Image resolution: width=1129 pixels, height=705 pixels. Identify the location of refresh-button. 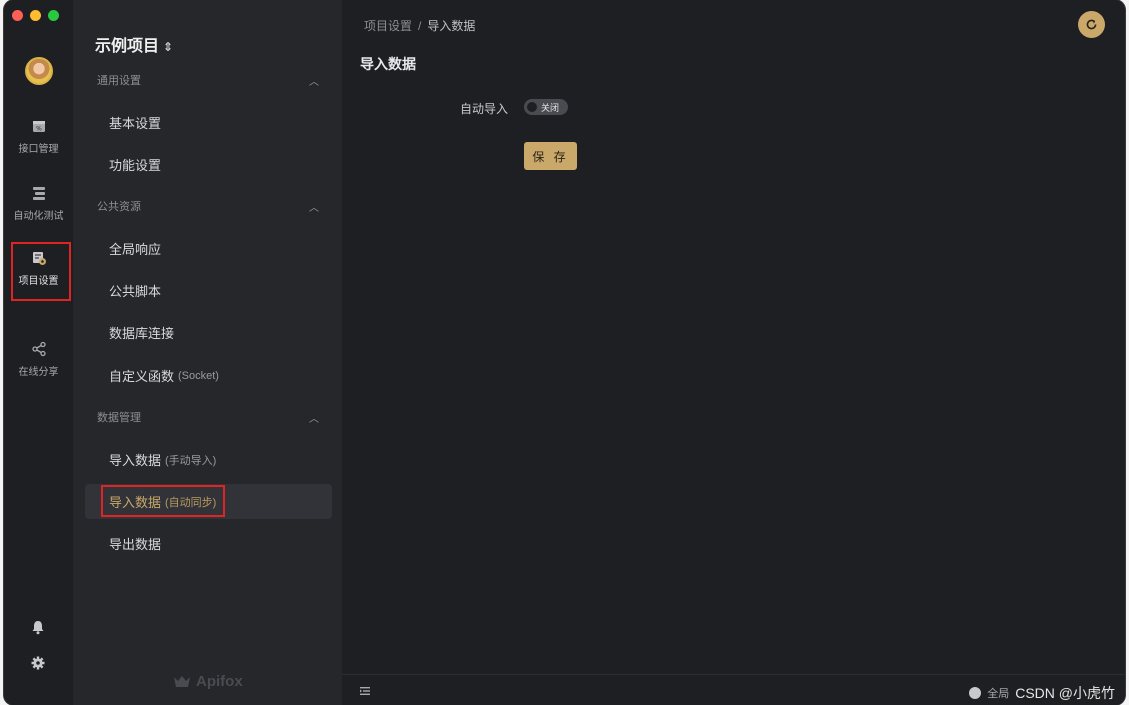
(1091, 24).